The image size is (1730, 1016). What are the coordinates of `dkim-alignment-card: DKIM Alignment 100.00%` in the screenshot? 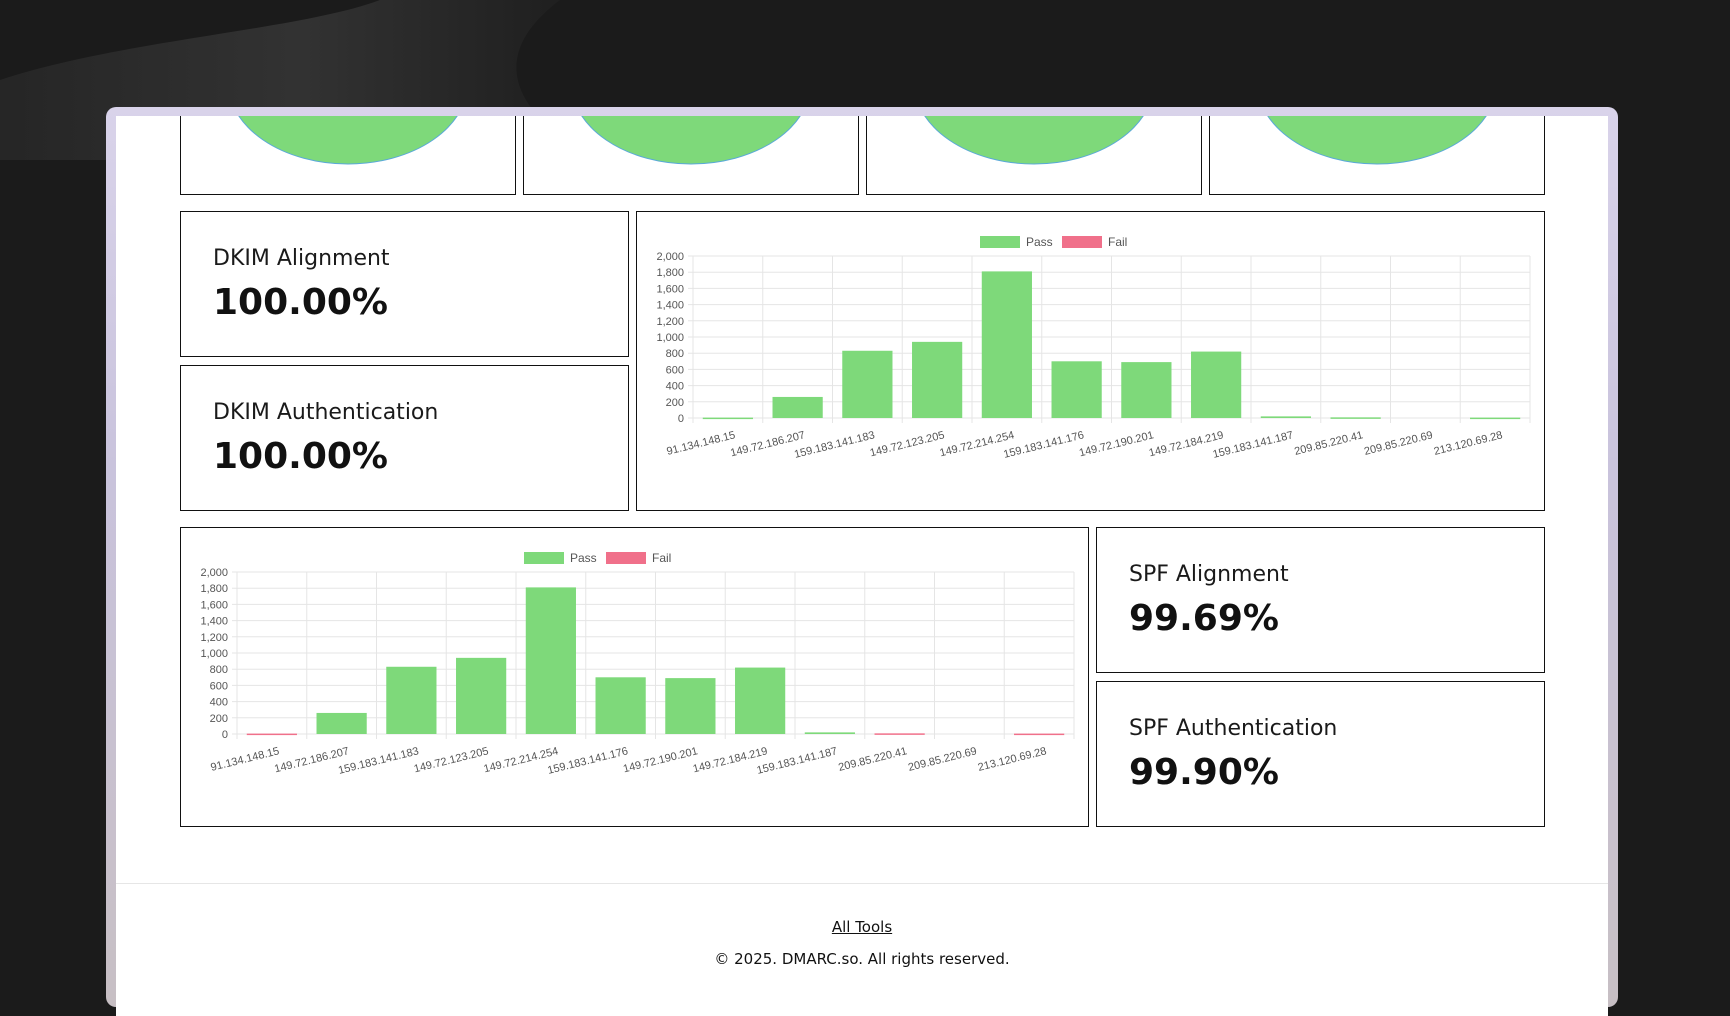 It's located at (404, 284).